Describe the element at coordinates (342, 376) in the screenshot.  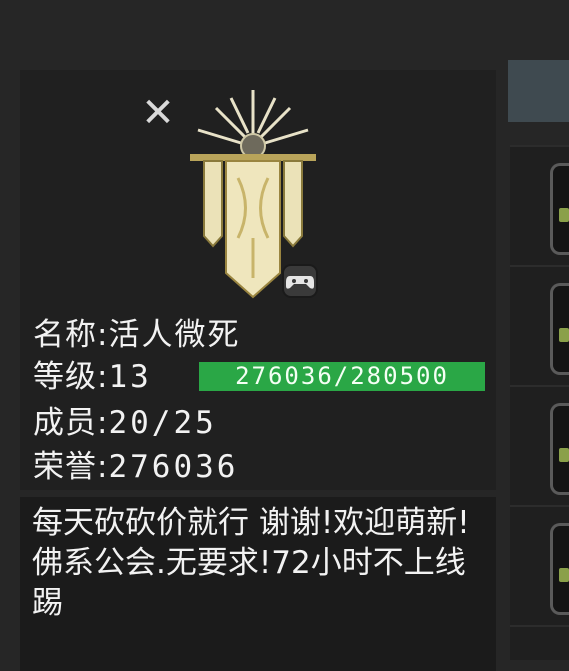
I see `xp-progress-bar: 276036/280500` at that location.